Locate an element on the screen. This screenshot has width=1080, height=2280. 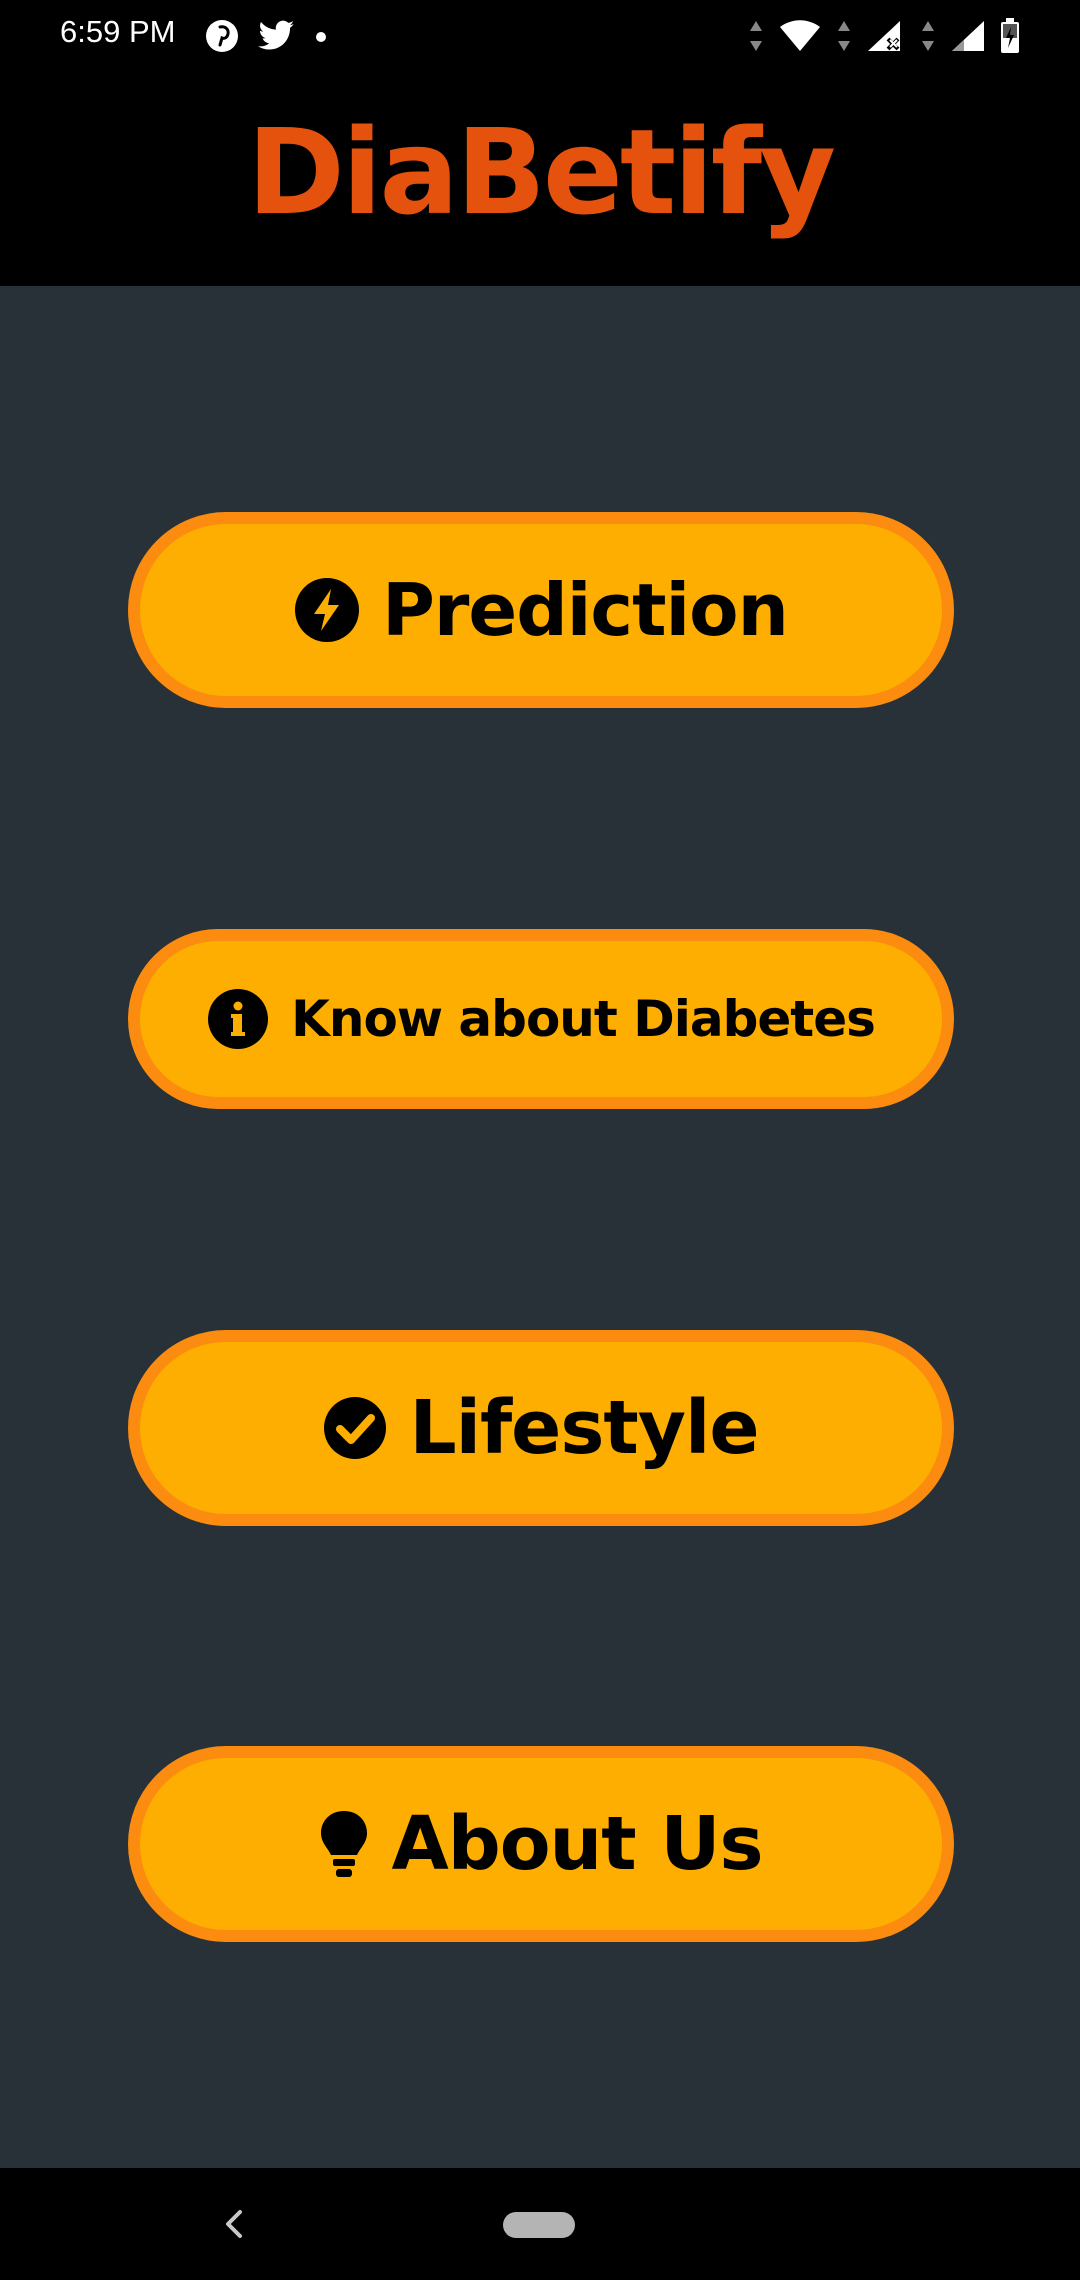
signal-icon is located at coordinates (968, 38).